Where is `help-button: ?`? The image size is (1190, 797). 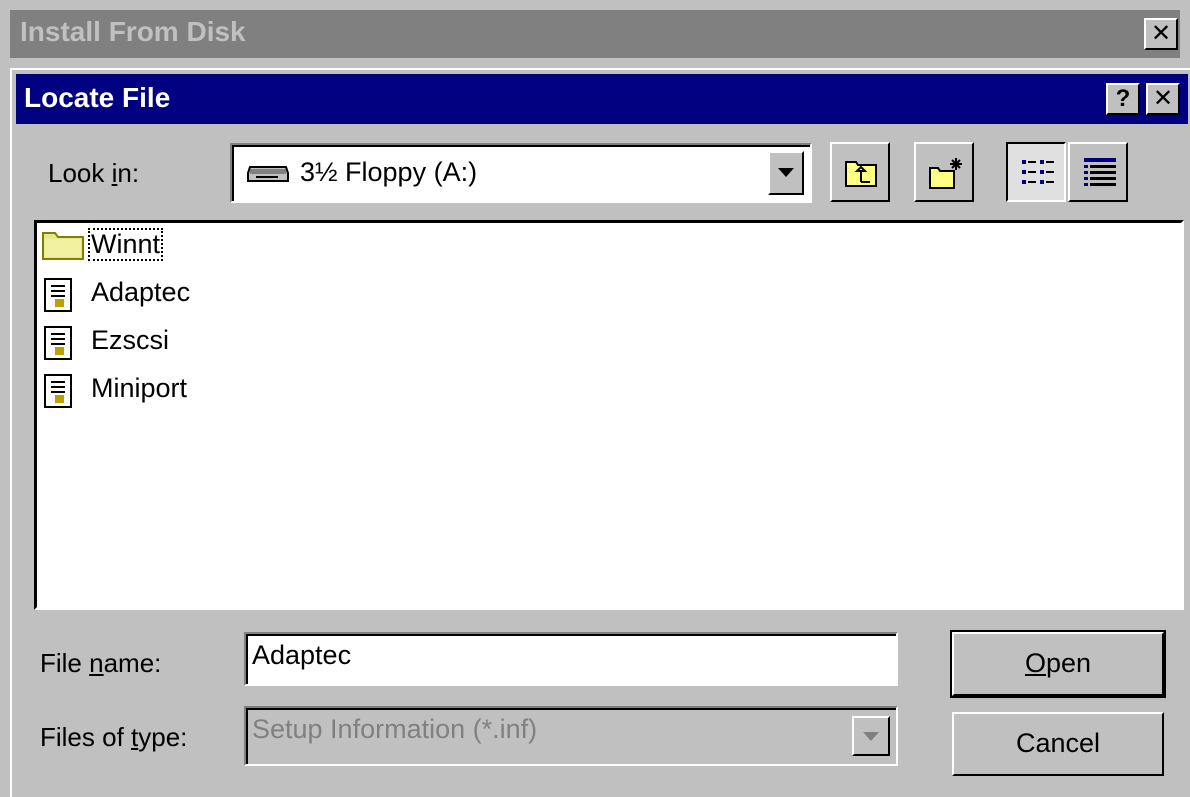 help-button: ? is located at coordinates (1123, 99).